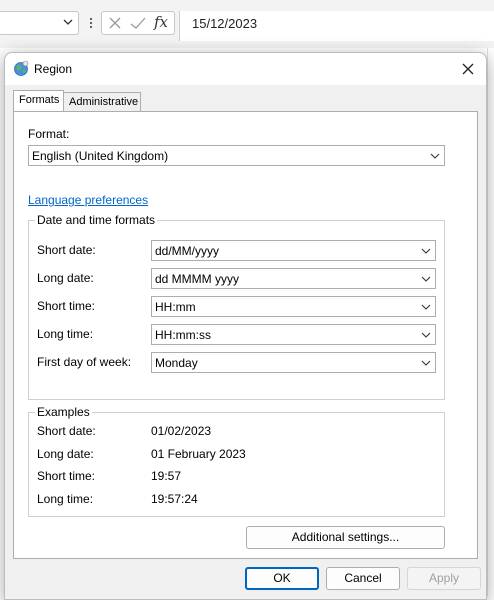 The image size is (494, 600). What do you see at coordinates (161, 22) in the screenshot?
I see `insert-function-icon: fx` at bounding box center [161, 22].